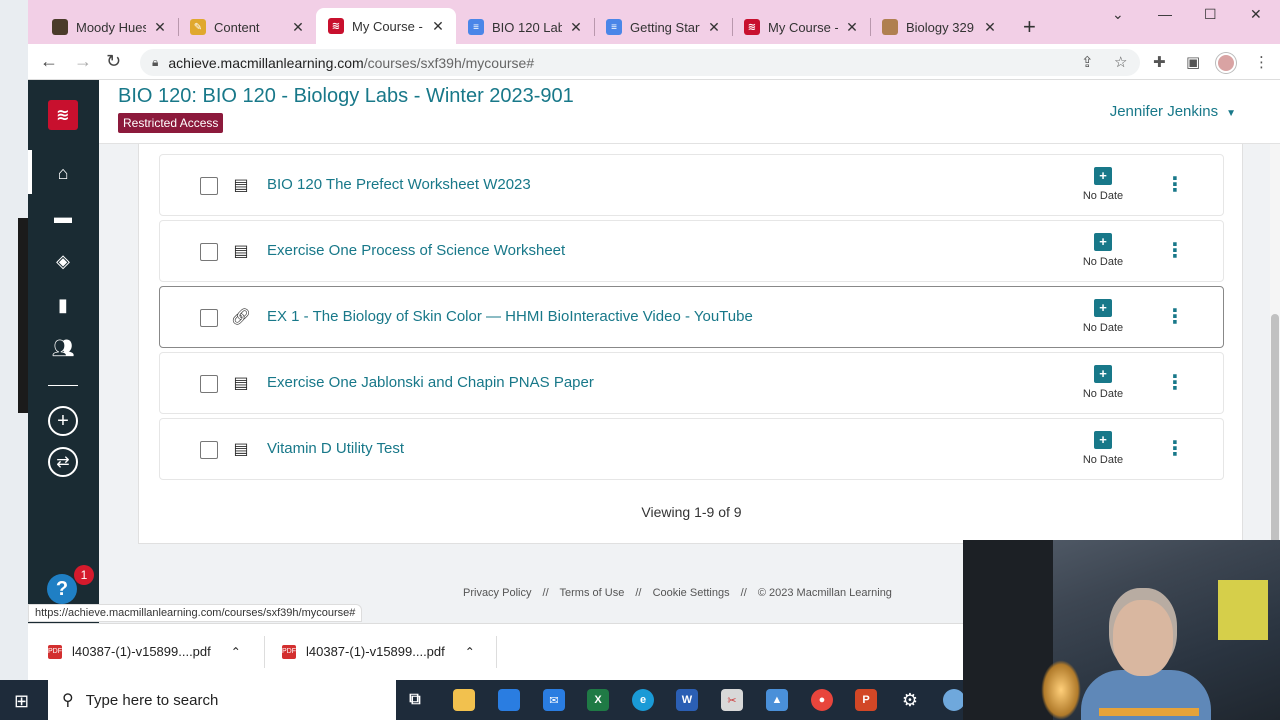 The width and height of the screenshot is (1280, 720). Describe the element at coordinates (801, 27) in the screenshot. I see `tab-my-course: ≋ My Course - B ✕` at that location.